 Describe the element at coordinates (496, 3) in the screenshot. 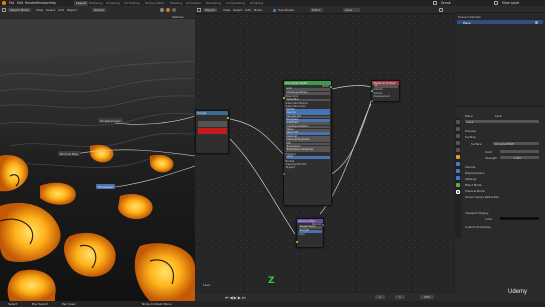

I see `view-layer-icon` at that location.